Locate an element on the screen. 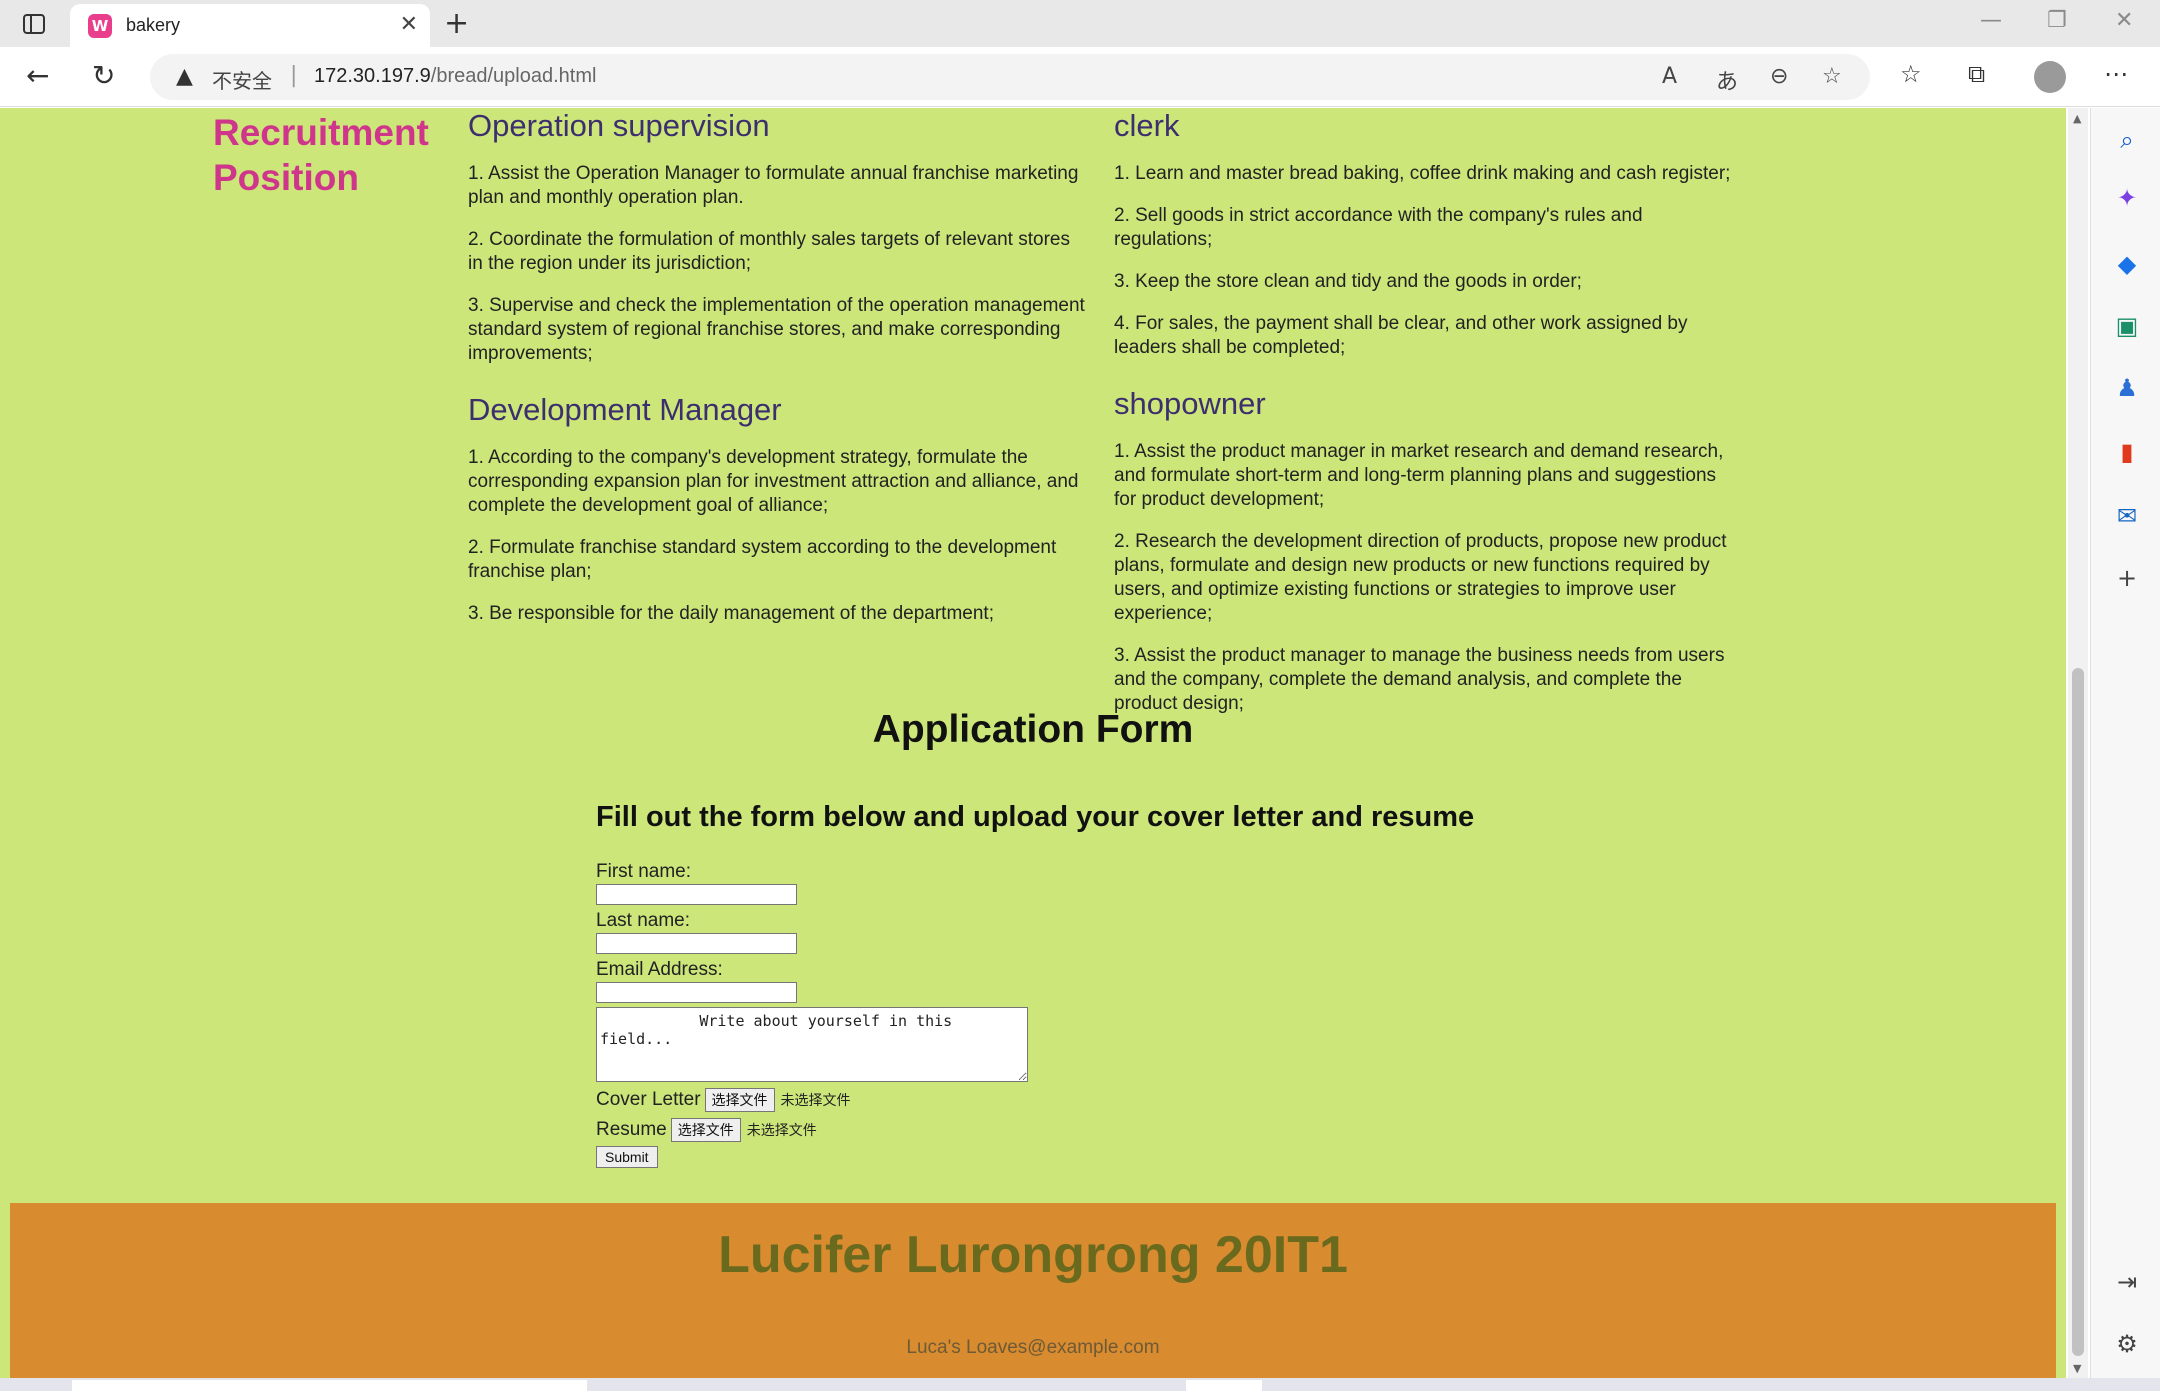 The image size is (2160, 1391). job-title: Development Manager is located at coordinates (625, 409).